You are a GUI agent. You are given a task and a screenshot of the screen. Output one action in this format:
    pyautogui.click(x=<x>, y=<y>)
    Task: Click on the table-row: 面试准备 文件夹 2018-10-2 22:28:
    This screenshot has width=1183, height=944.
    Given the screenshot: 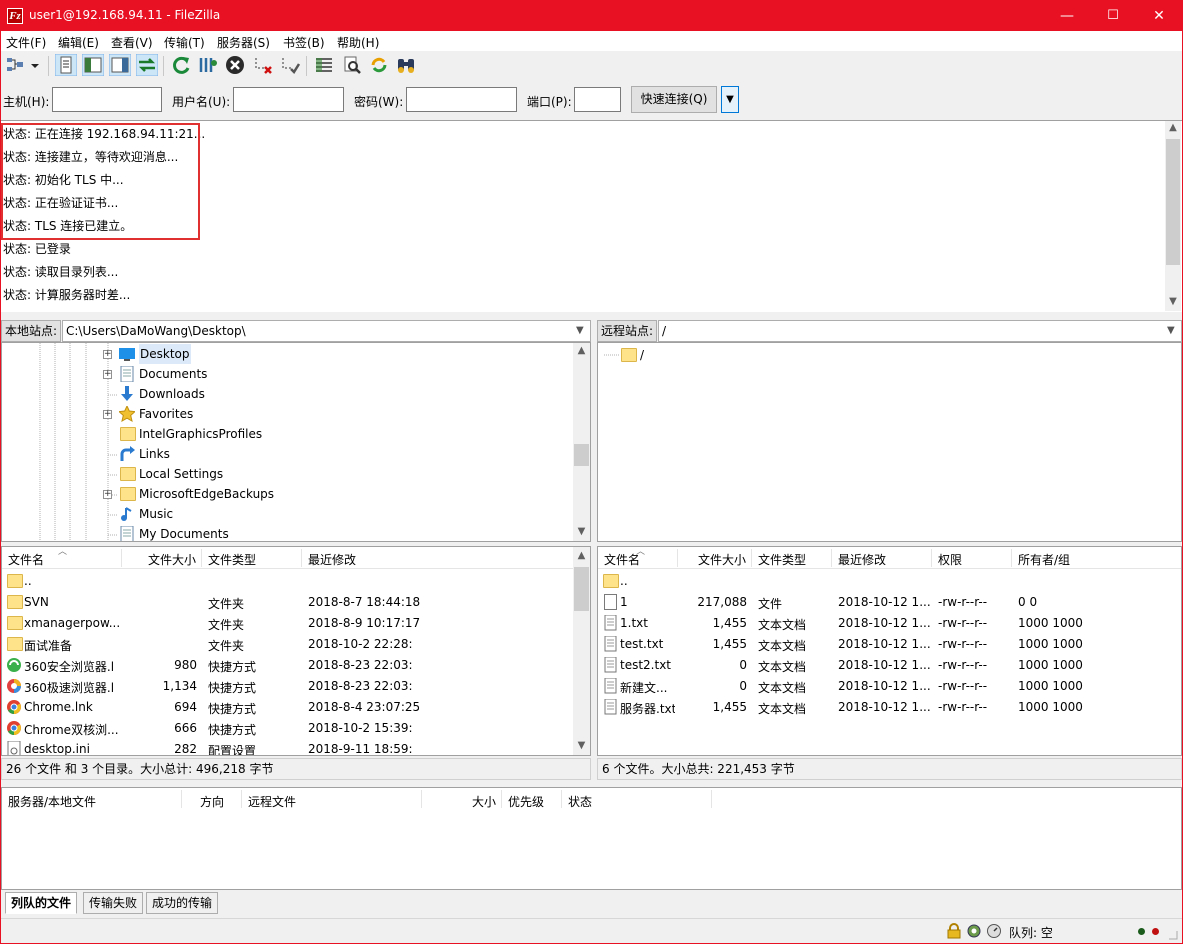 What is the action you would take?
    pyautogui.click(x=296, y=644)
    